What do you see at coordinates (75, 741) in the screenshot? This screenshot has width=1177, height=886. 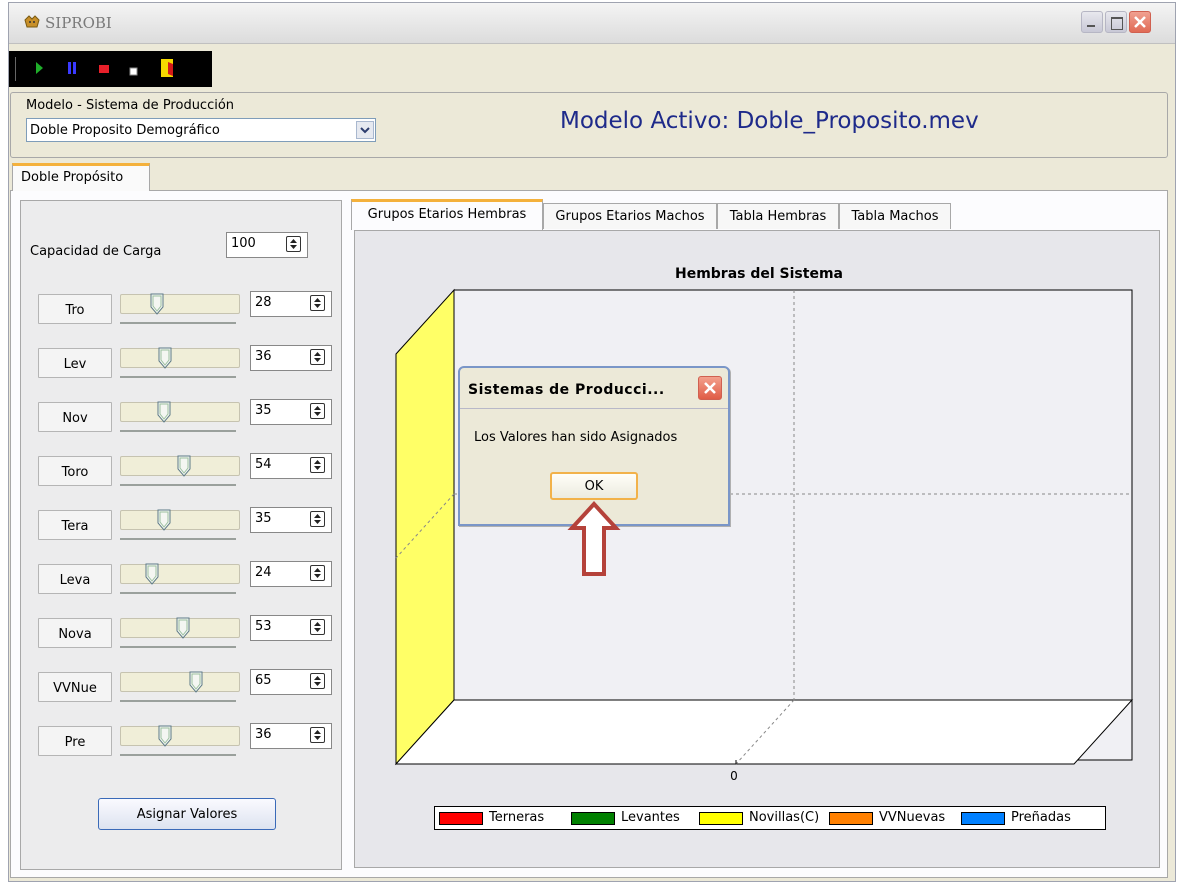 I see `param-button-pre: Pre` at bounding box center [75, 741].